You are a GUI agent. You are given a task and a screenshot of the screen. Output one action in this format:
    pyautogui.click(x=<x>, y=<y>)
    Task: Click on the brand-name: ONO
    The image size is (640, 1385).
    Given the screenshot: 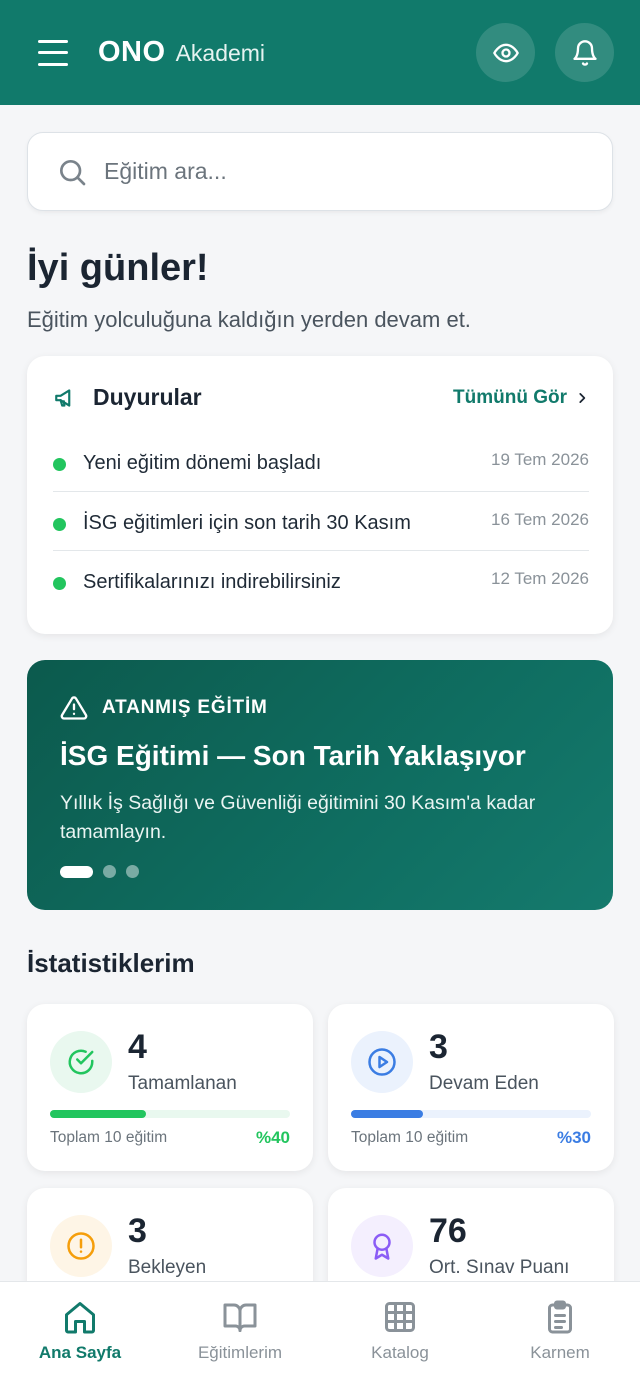 What is the action you would take?
    pyautogui.click(x=132, y=52)
    